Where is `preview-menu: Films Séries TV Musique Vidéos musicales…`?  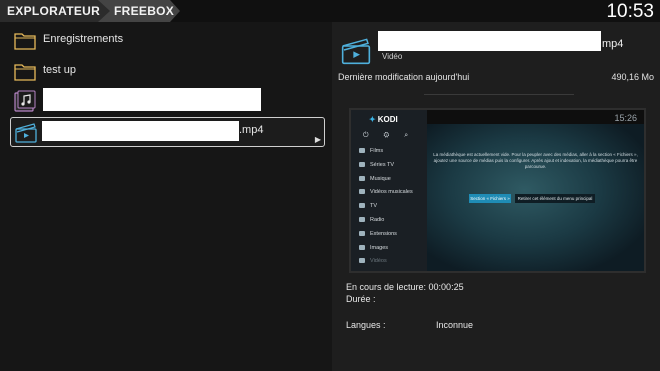 preview-menu: Films Séries TV Musique Vidéos musicales… is located at coordinates (386, 210).